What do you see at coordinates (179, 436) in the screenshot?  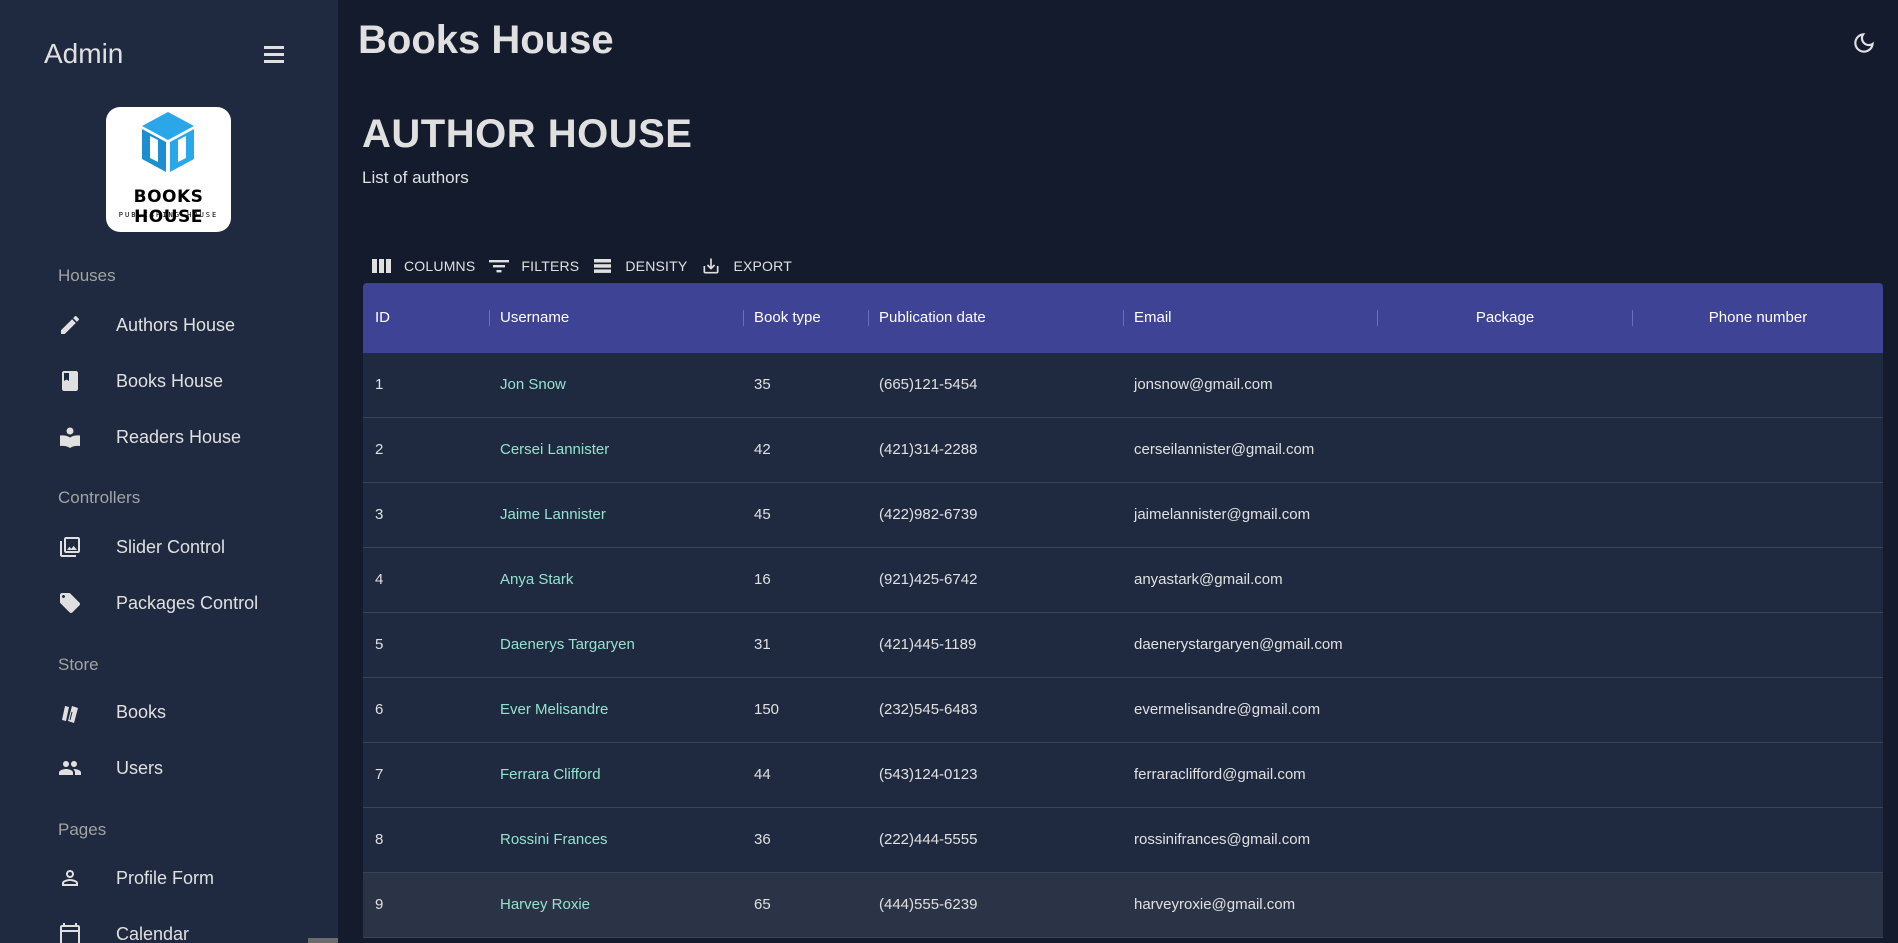 I see `sidebar-item-label: Readers House` at bounding box center [179, 436].